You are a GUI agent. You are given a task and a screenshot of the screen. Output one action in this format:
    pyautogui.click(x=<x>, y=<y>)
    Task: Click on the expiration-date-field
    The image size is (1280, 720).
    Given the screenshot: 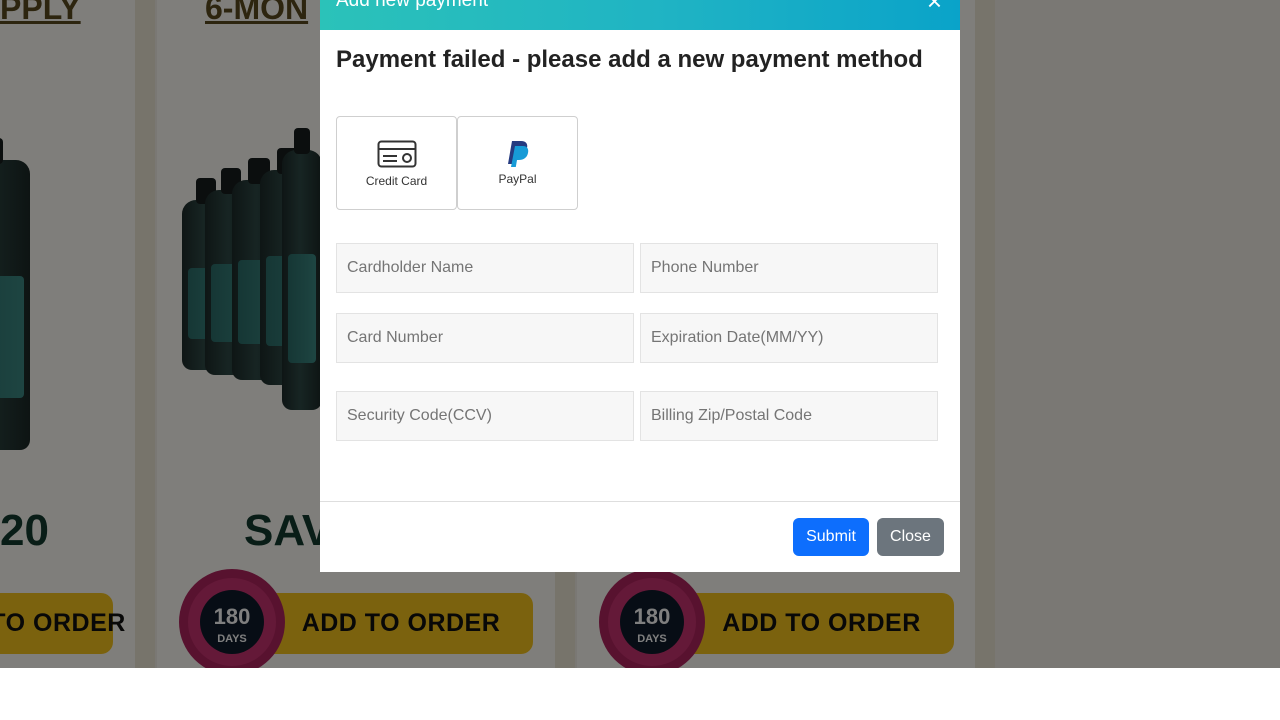 What is the action you would take?
    pyautogui.click(x=789, y=338)
    